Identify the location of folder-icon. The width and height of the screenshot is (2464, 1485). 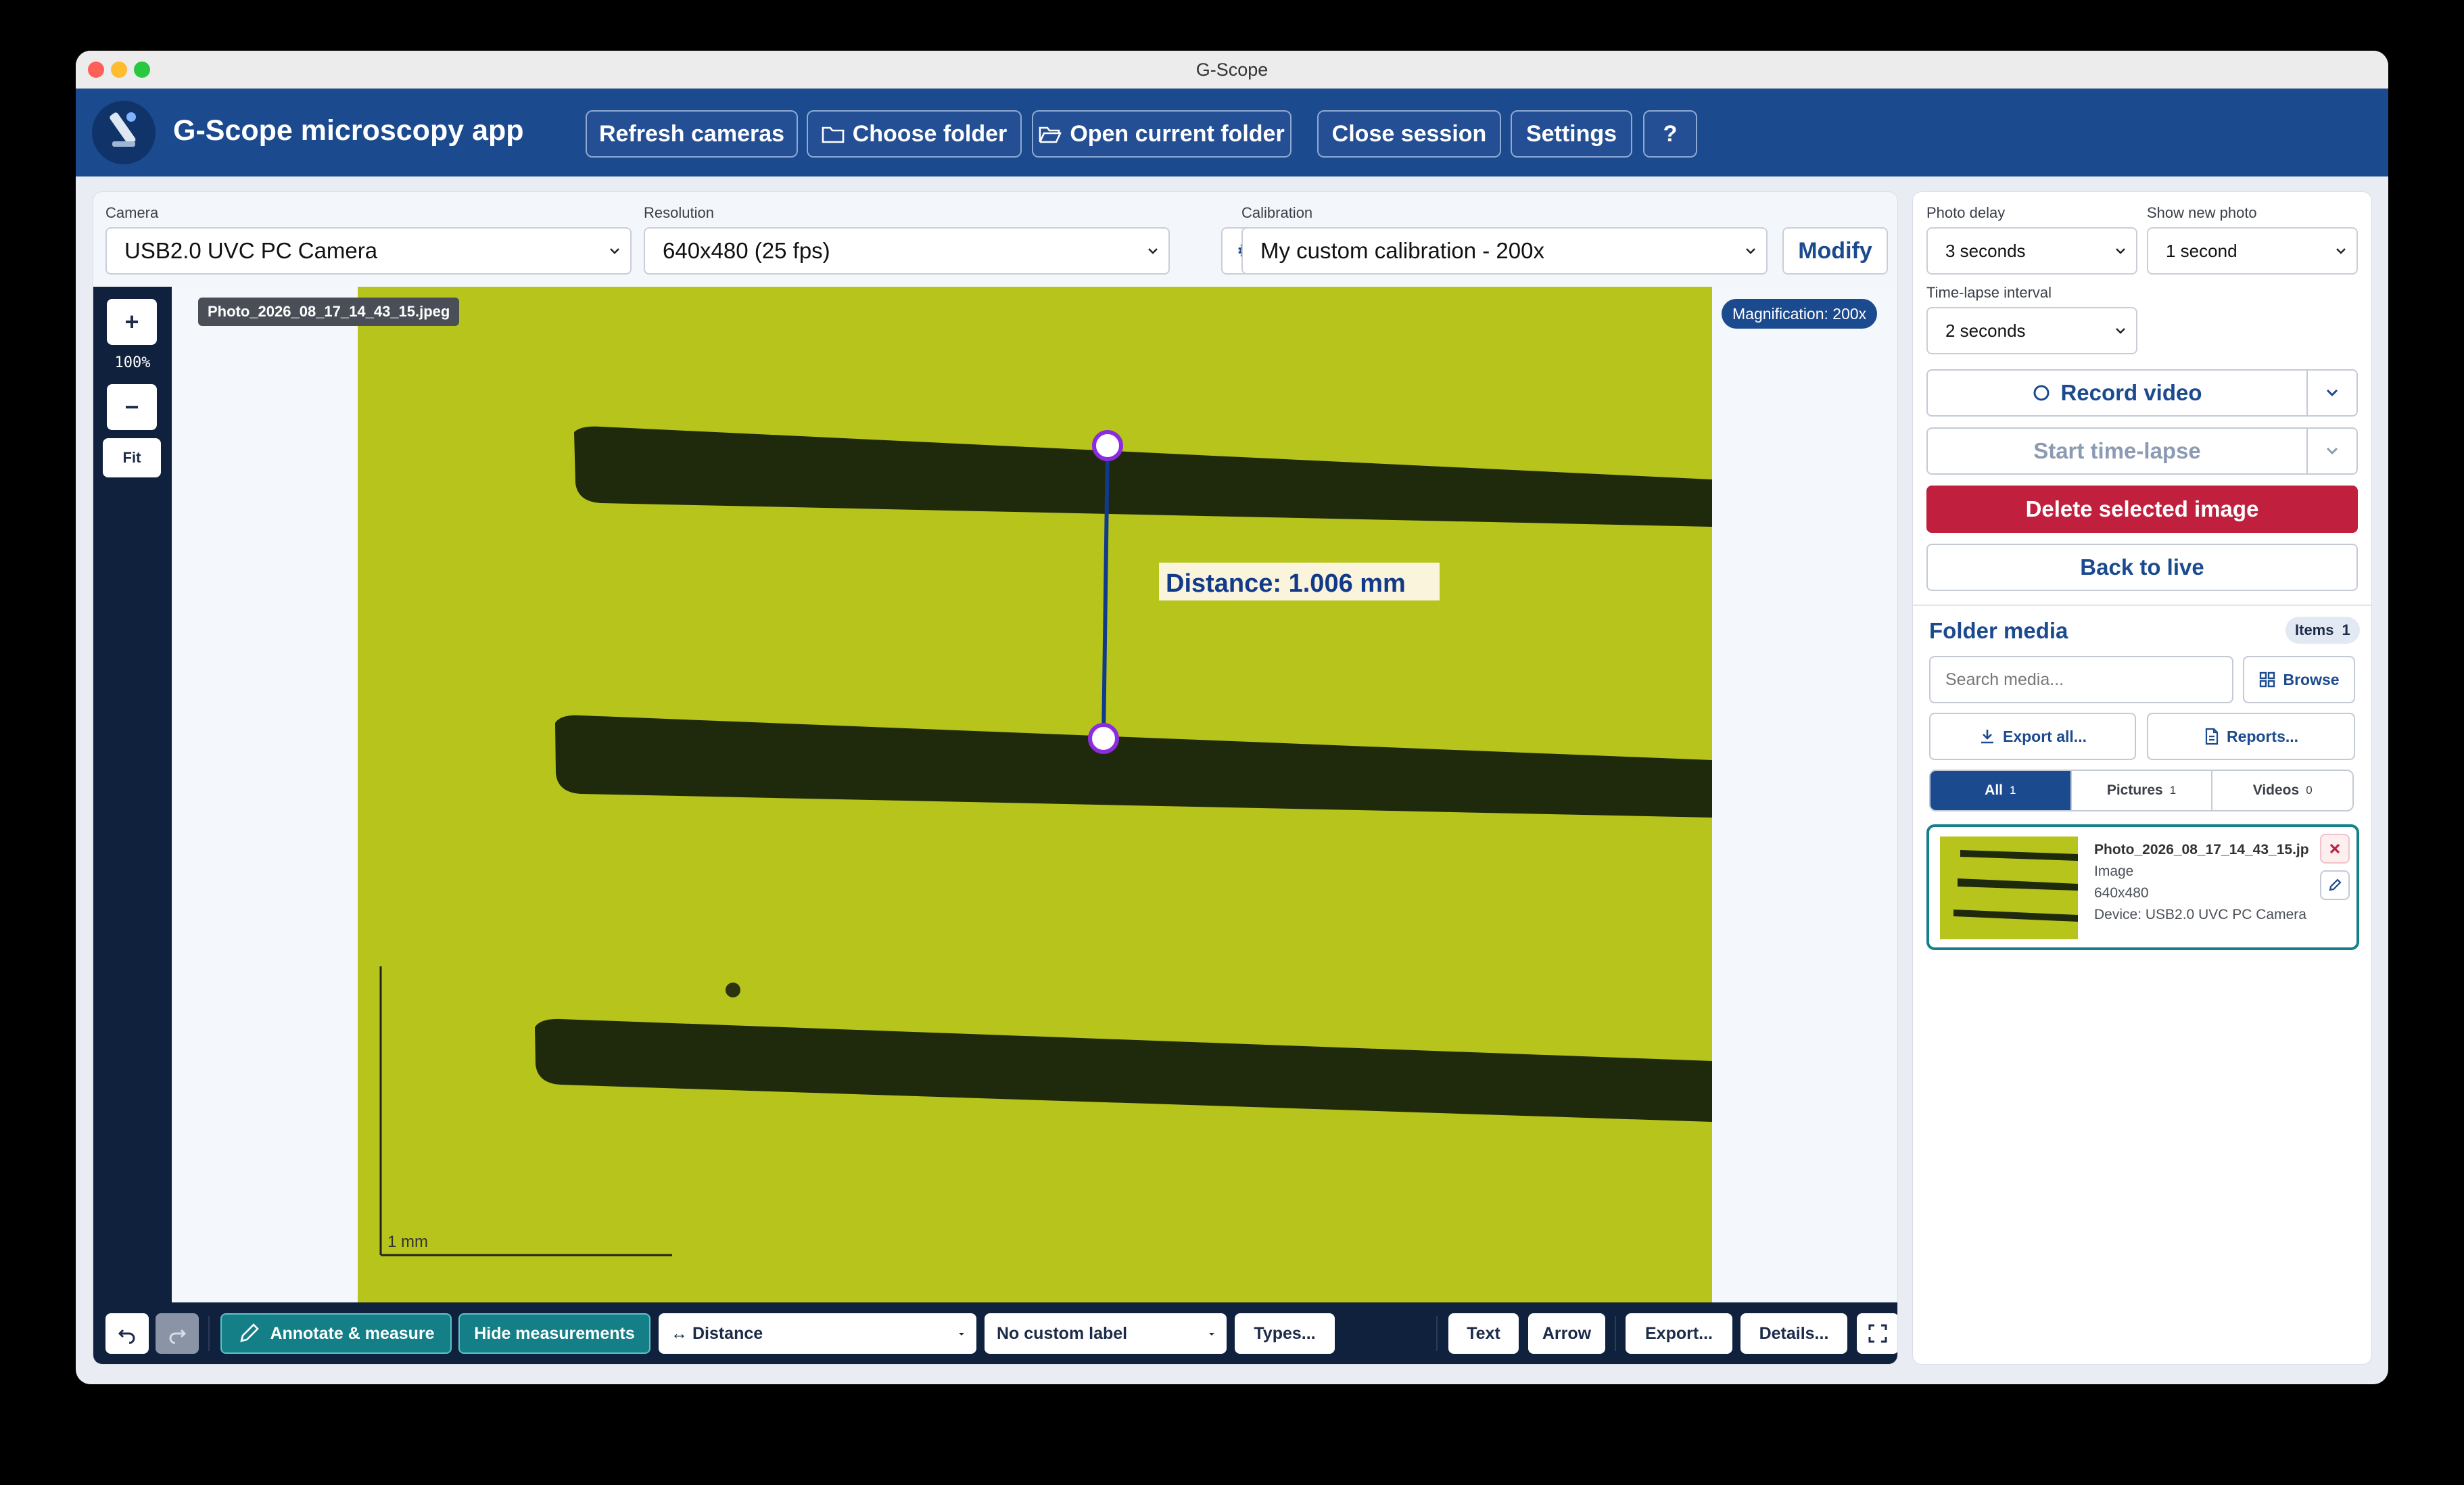
(833, 134).